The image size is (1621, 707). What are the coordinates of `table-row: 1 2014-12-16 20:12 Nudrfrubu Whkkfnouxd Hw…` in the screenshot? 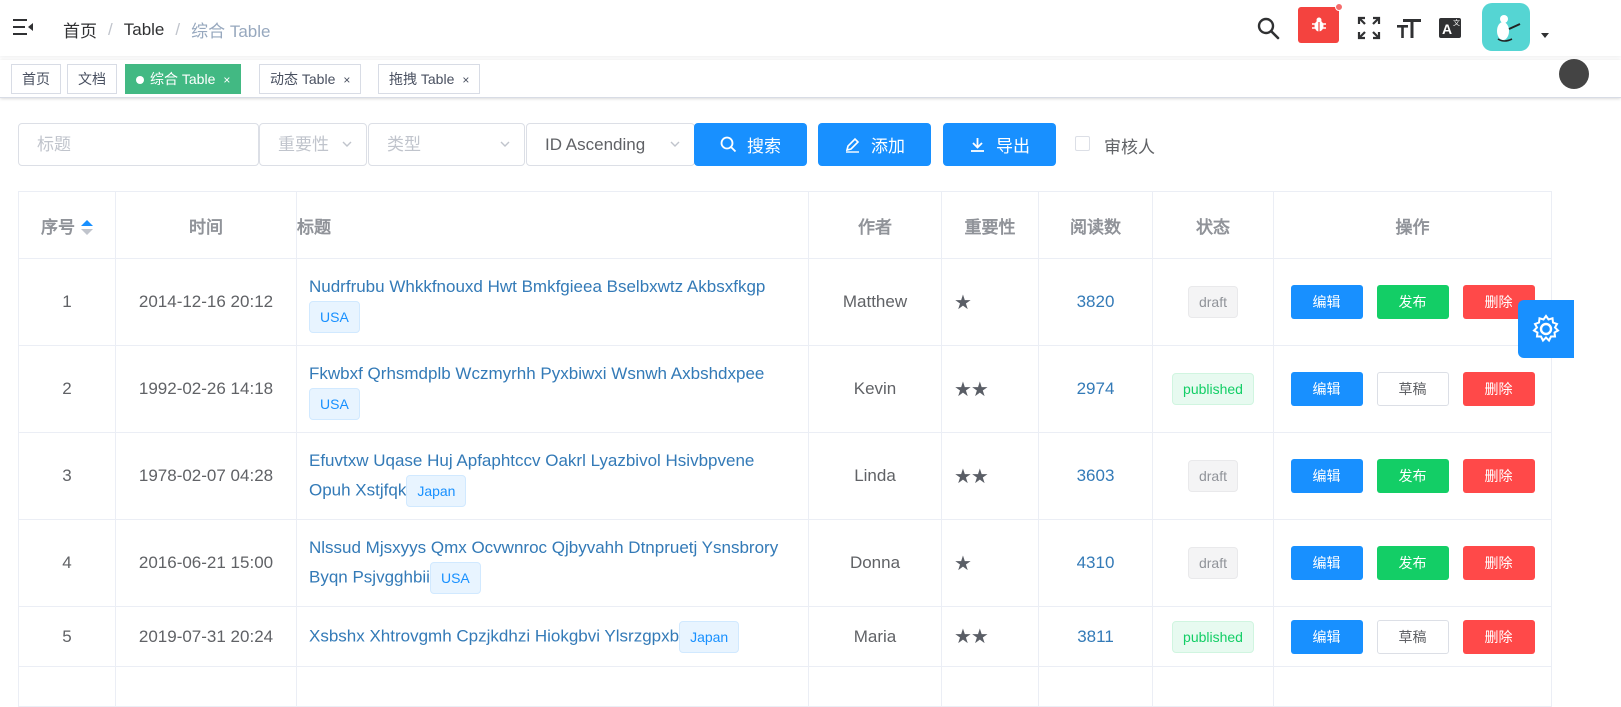 It's located at (785, 302).